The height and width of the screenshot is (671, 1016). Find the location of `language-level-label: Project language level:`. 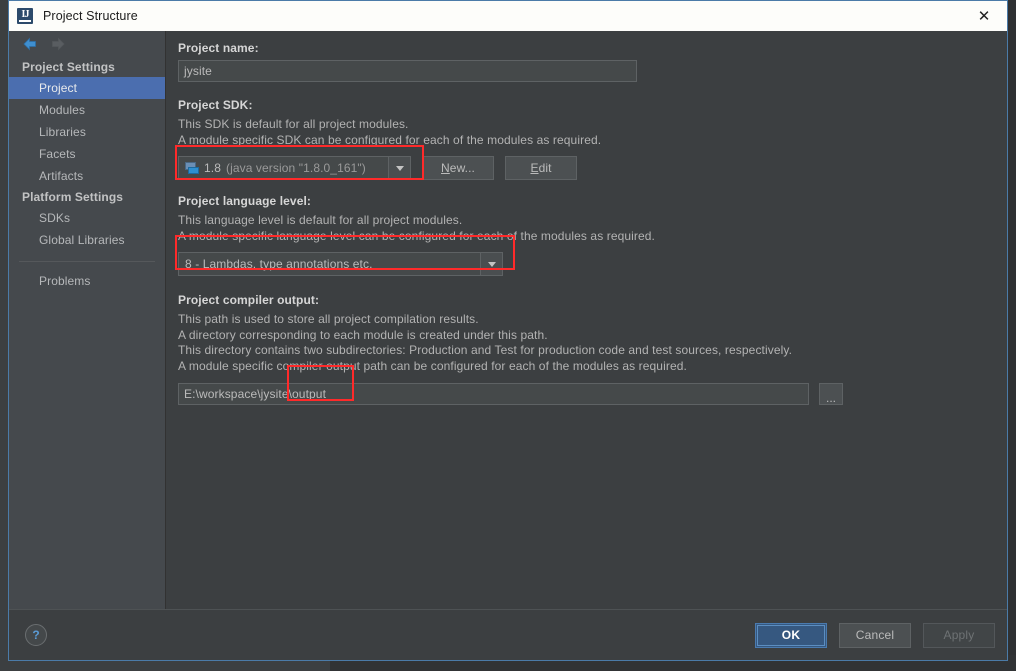

language-level-label: Project language level: is located at coordinates (245, 201).